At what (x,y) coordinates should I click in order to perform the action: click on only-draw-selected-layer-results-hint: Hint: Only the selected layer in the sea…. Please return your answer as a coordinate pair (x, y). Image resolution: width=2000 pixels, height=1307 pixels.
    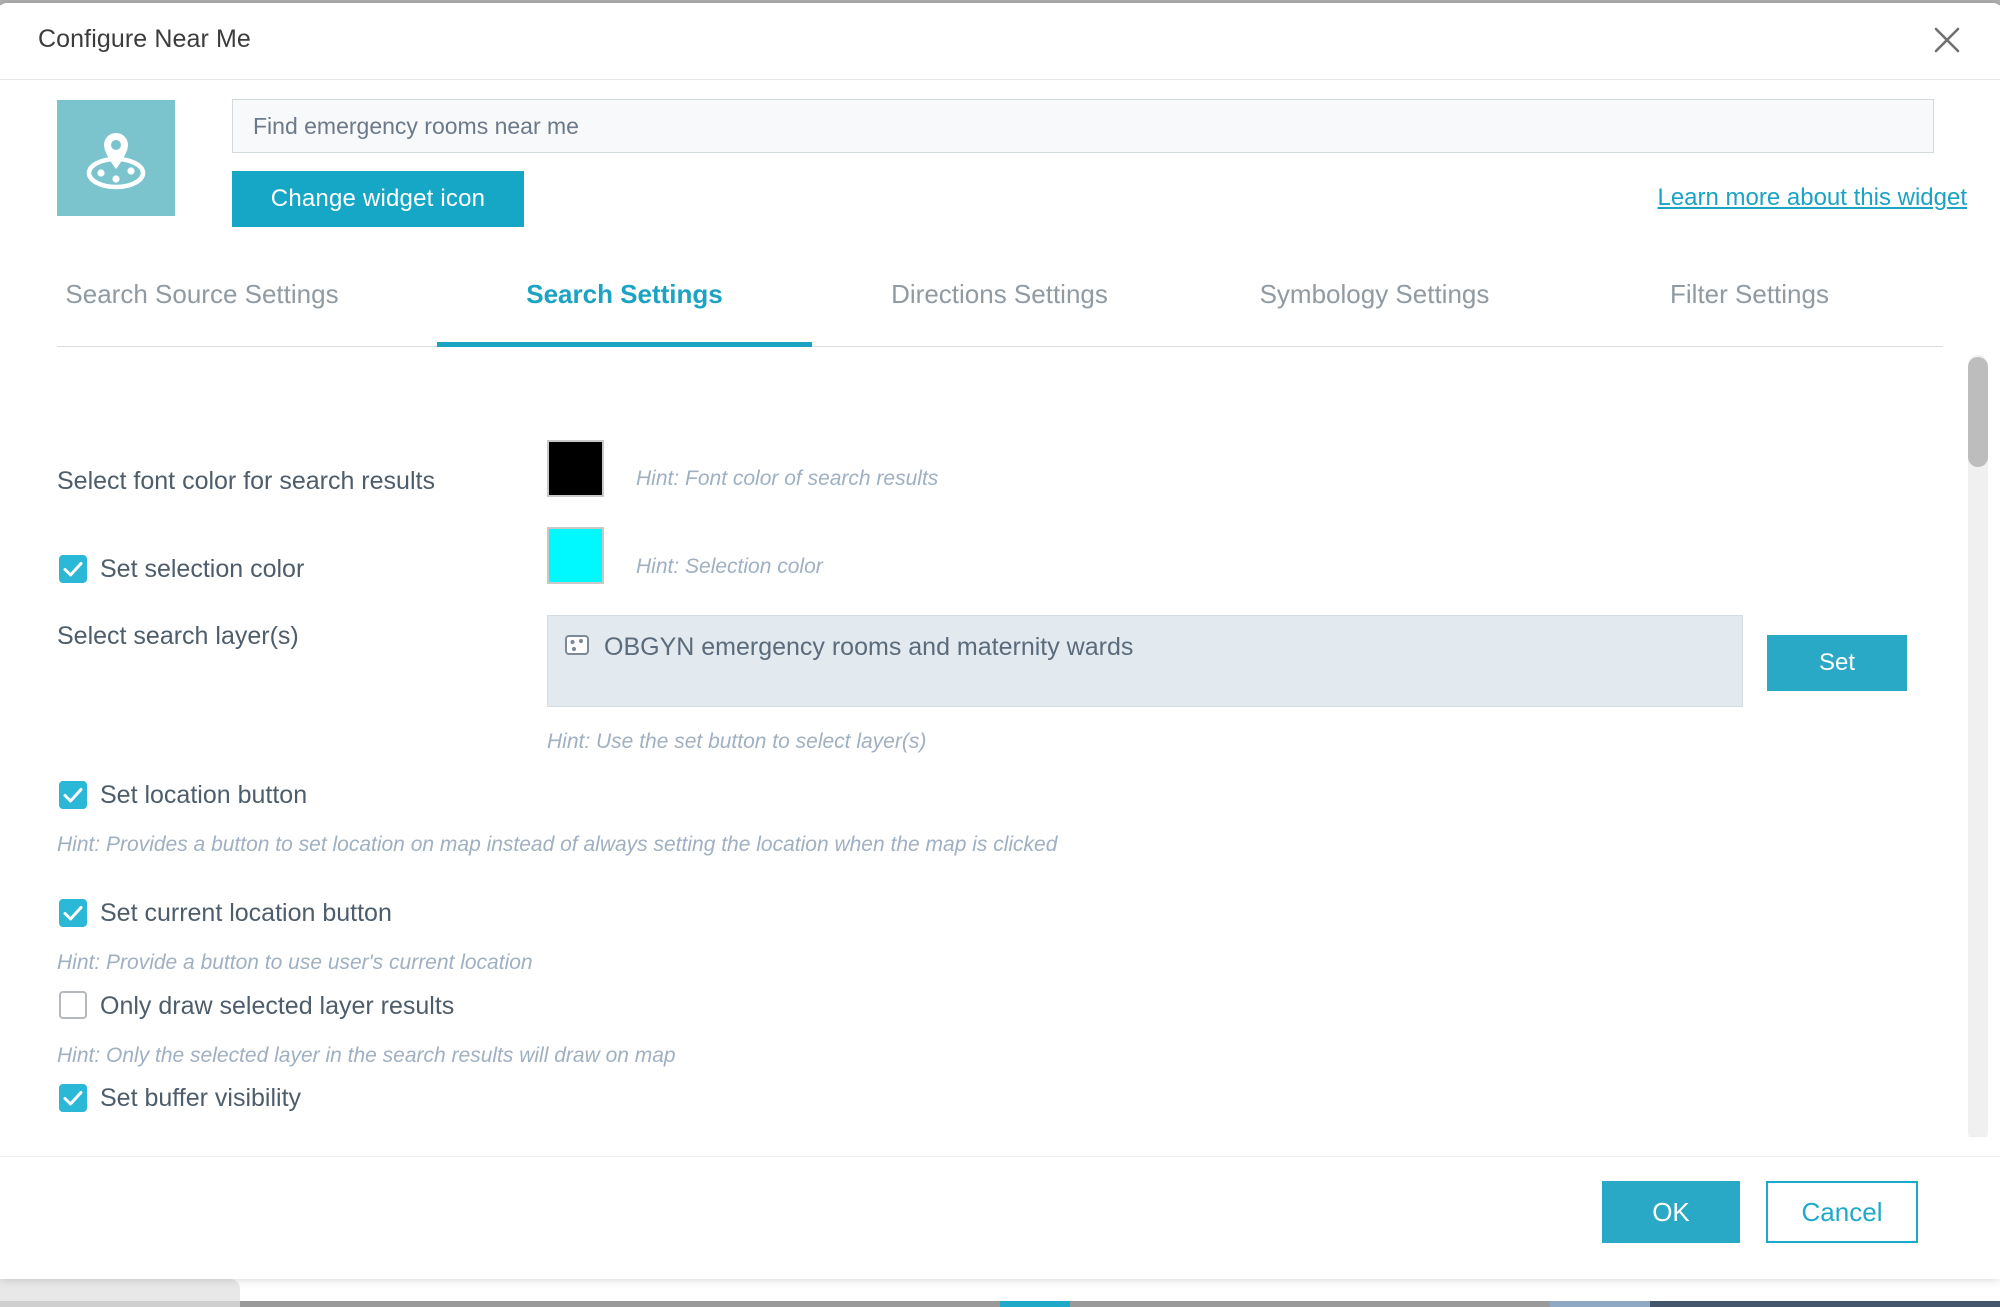
    Looking at the image, I should click on (366, 1055).